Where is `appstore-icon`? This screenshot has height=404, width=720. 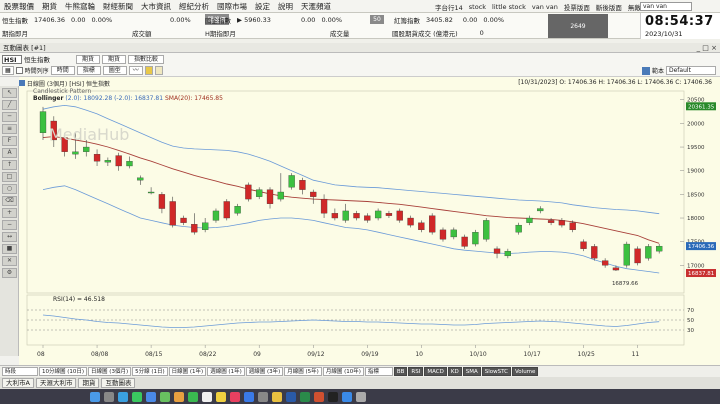
appstore-icon is located at coordinates (249, 396).